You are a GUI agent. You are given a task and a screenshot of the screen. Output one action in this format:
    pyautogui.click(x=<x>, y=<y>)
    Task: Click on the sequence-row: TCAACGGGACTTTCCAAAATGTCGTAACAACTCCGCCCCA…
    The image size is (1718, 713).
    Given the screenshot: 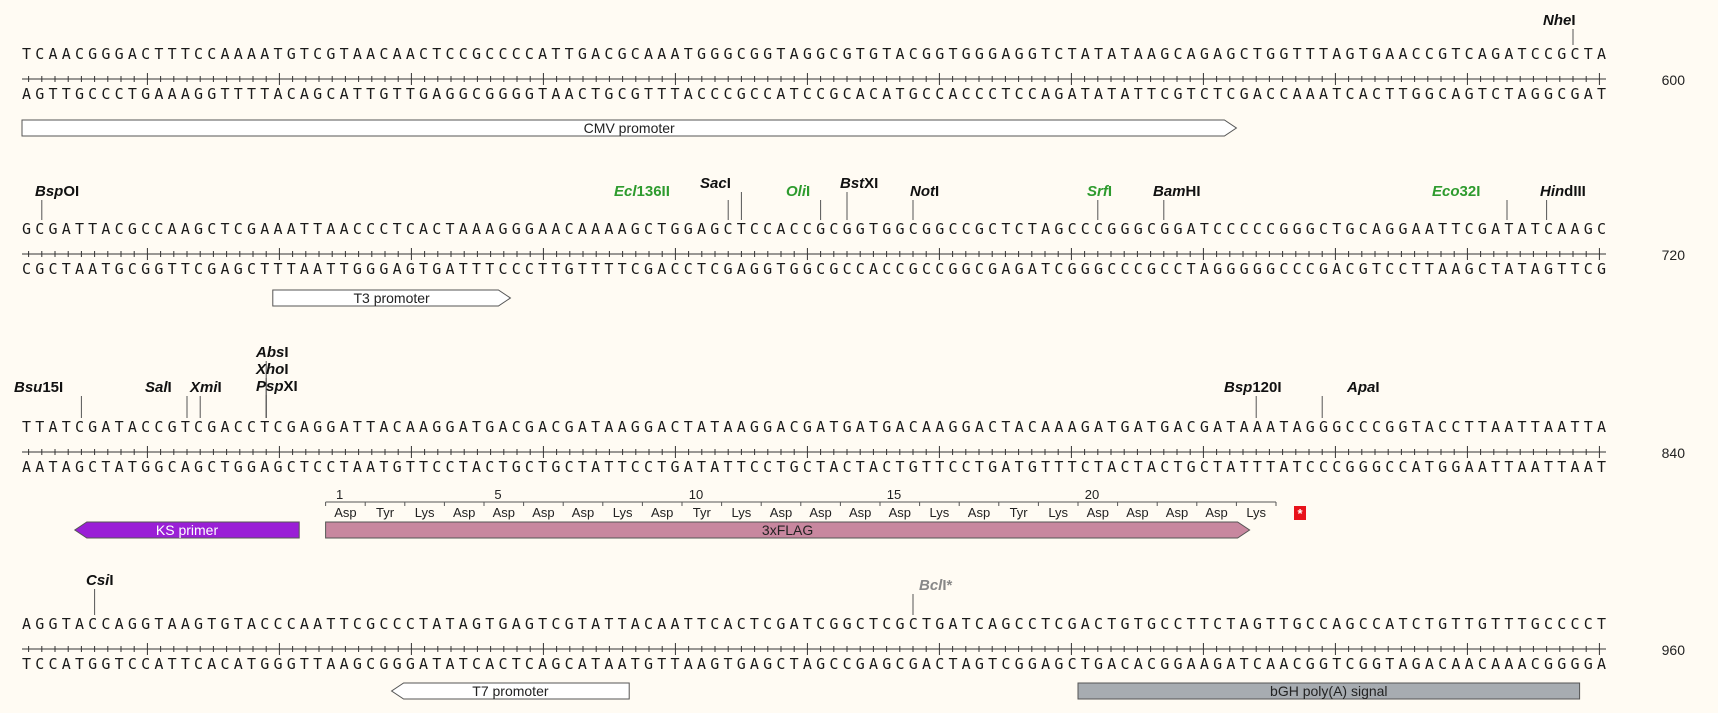 What is the action you would take?
    pyautogui.click(x=853, y=74)
    